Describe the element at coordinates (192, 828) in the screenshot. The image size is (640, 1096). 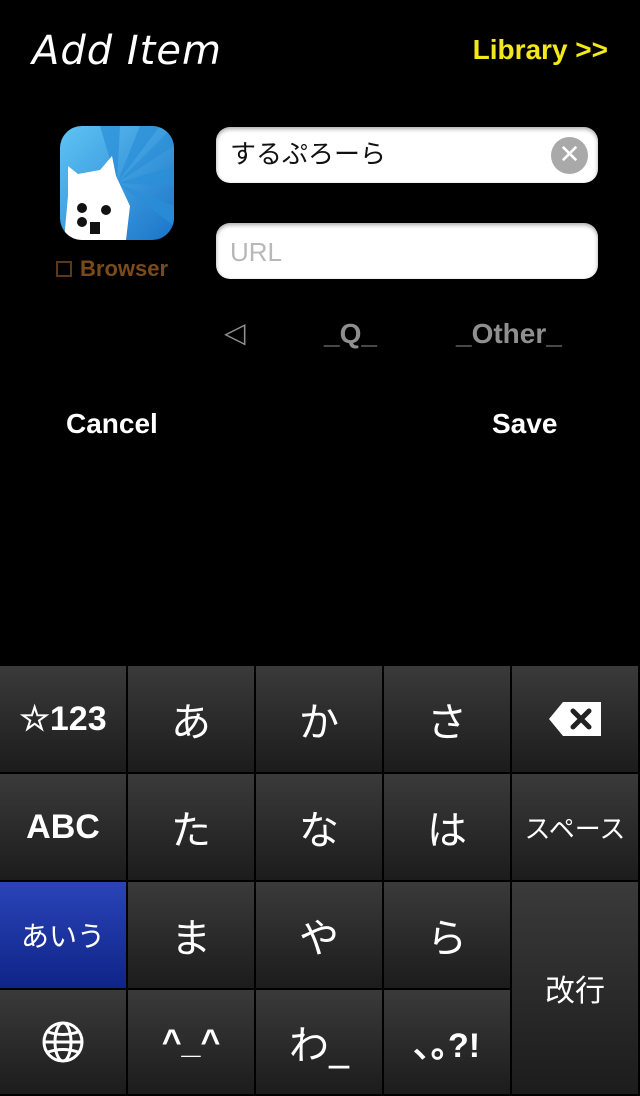
I see `key-ta: た` at that location.